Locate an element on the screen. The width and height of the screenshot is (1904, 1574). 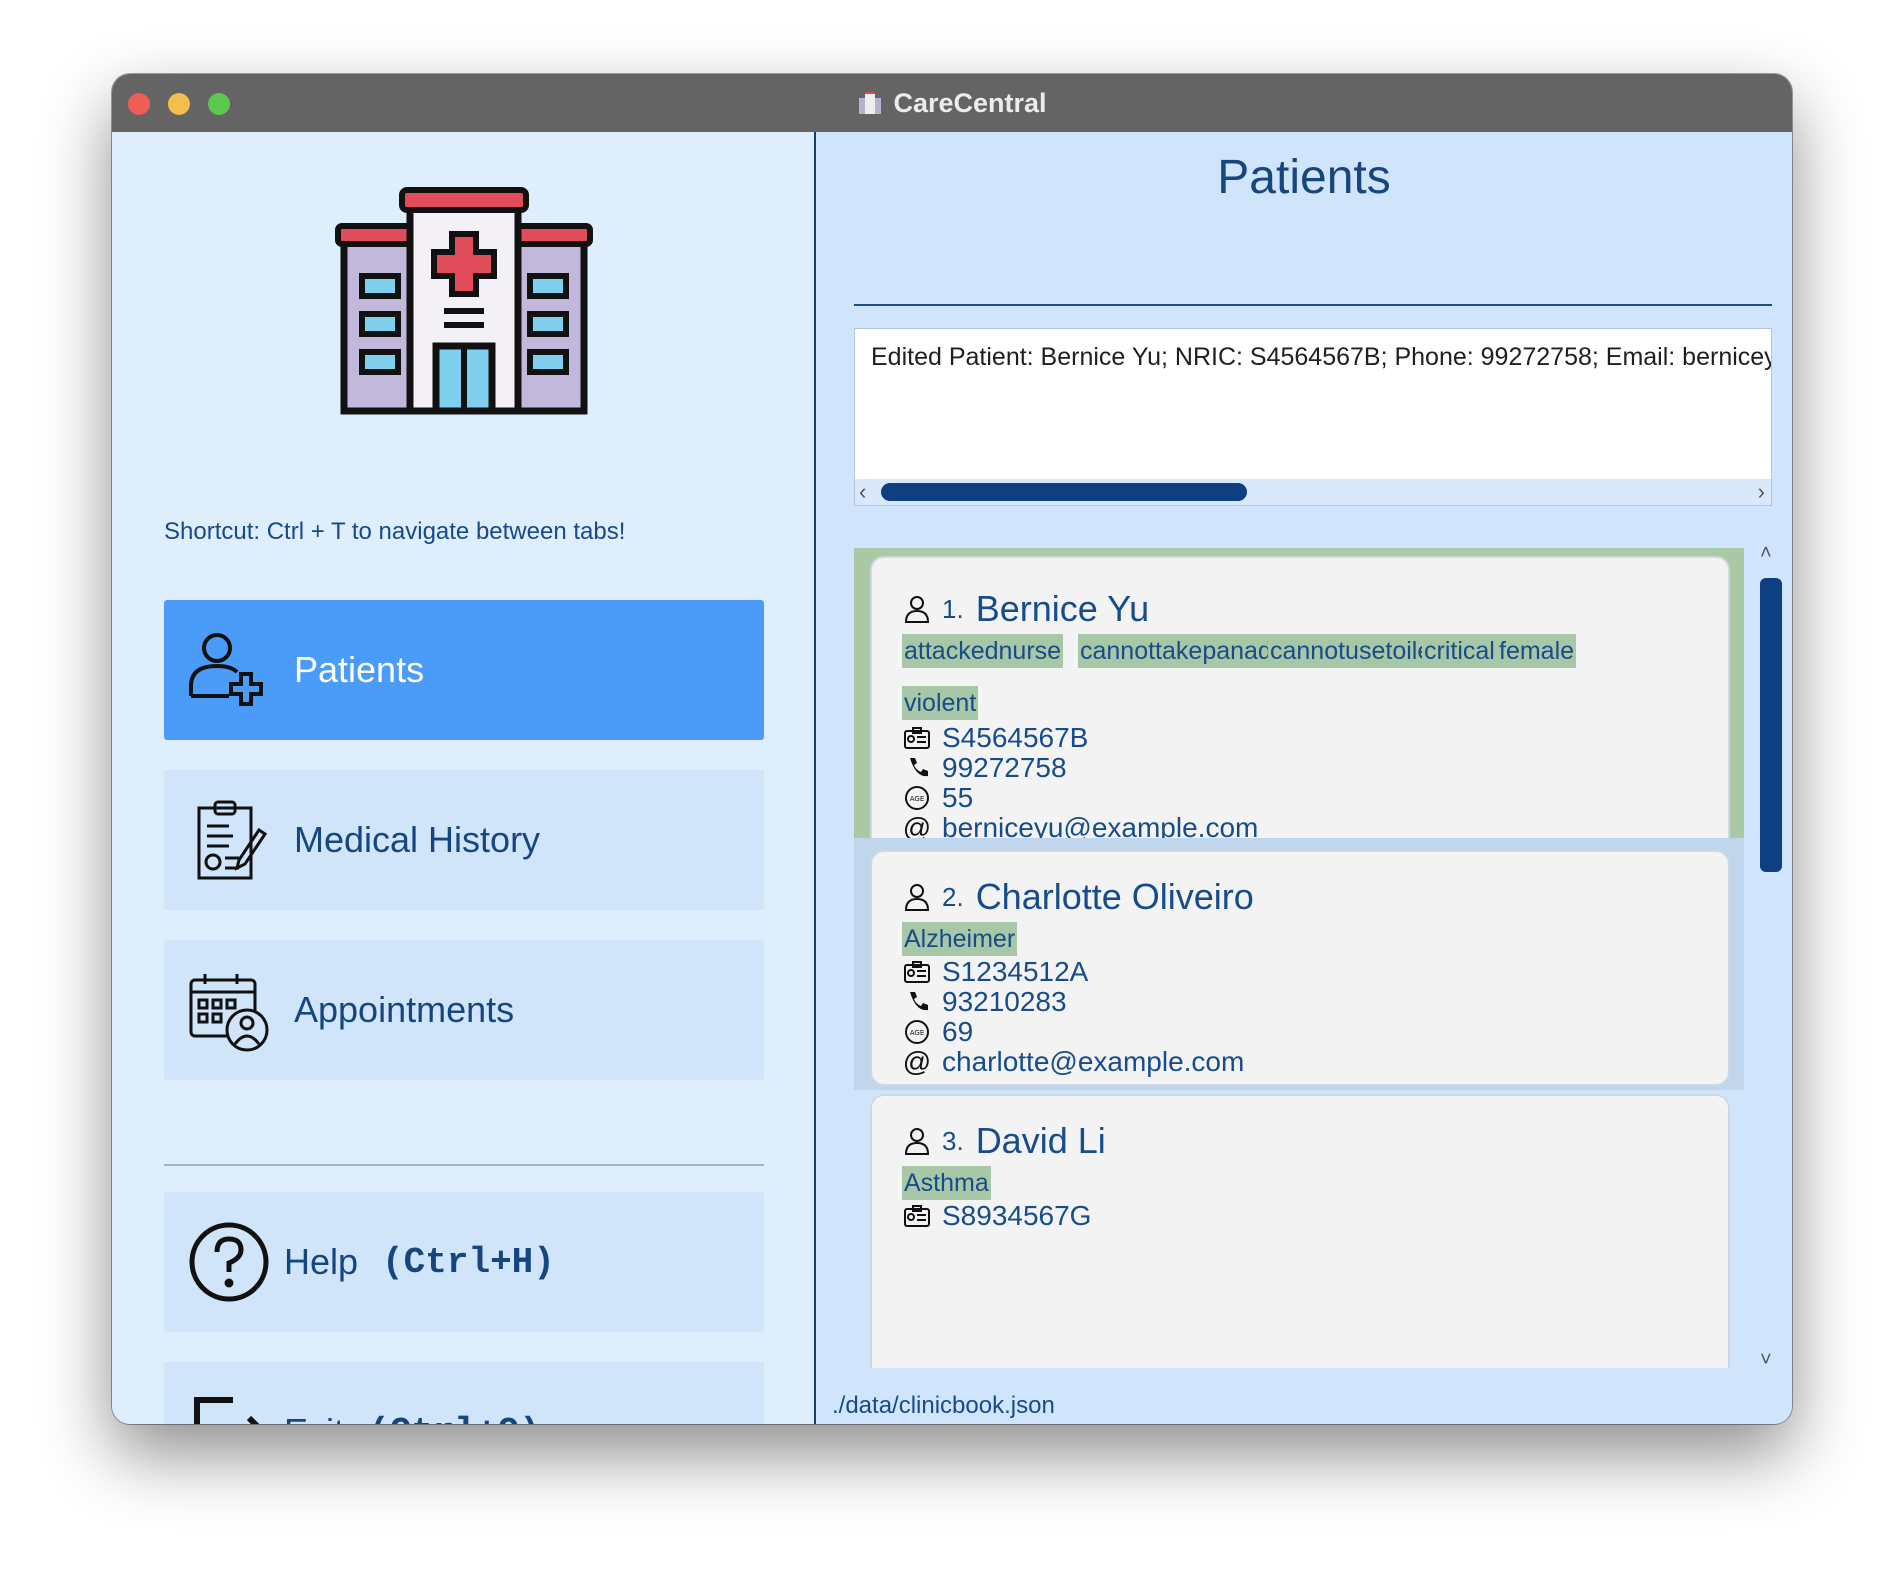
patient-name: Bernice Yu is located at coordinates (1062, 608).